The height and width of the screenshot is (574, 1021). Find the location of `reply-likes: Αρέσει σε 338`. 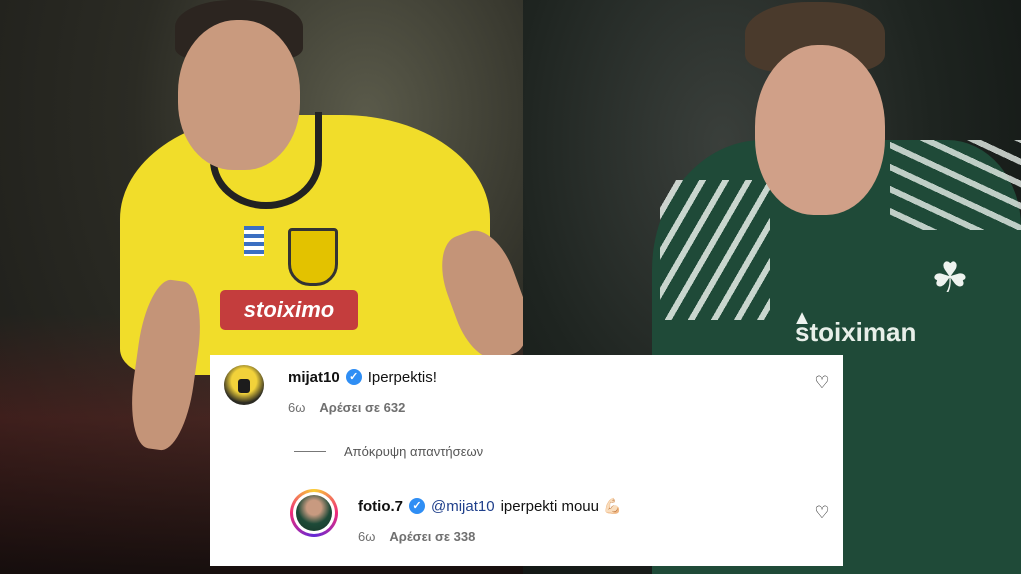

reply-likes: Αρέσει σε 338 is located at coordinates (432, 536).